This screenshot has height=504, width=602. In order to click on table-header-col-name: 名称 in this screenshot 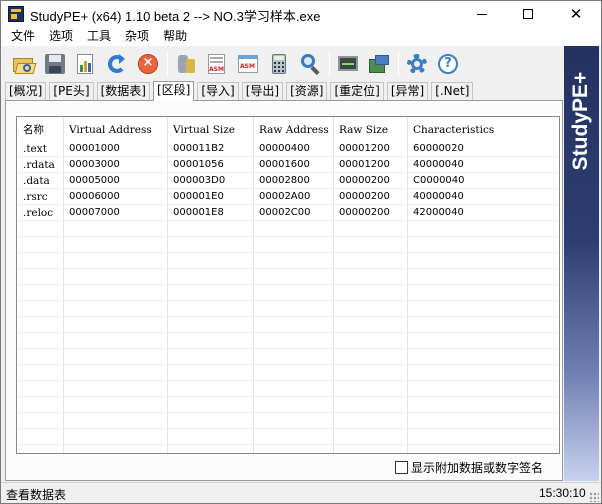, I will do `click(31, 130)`.